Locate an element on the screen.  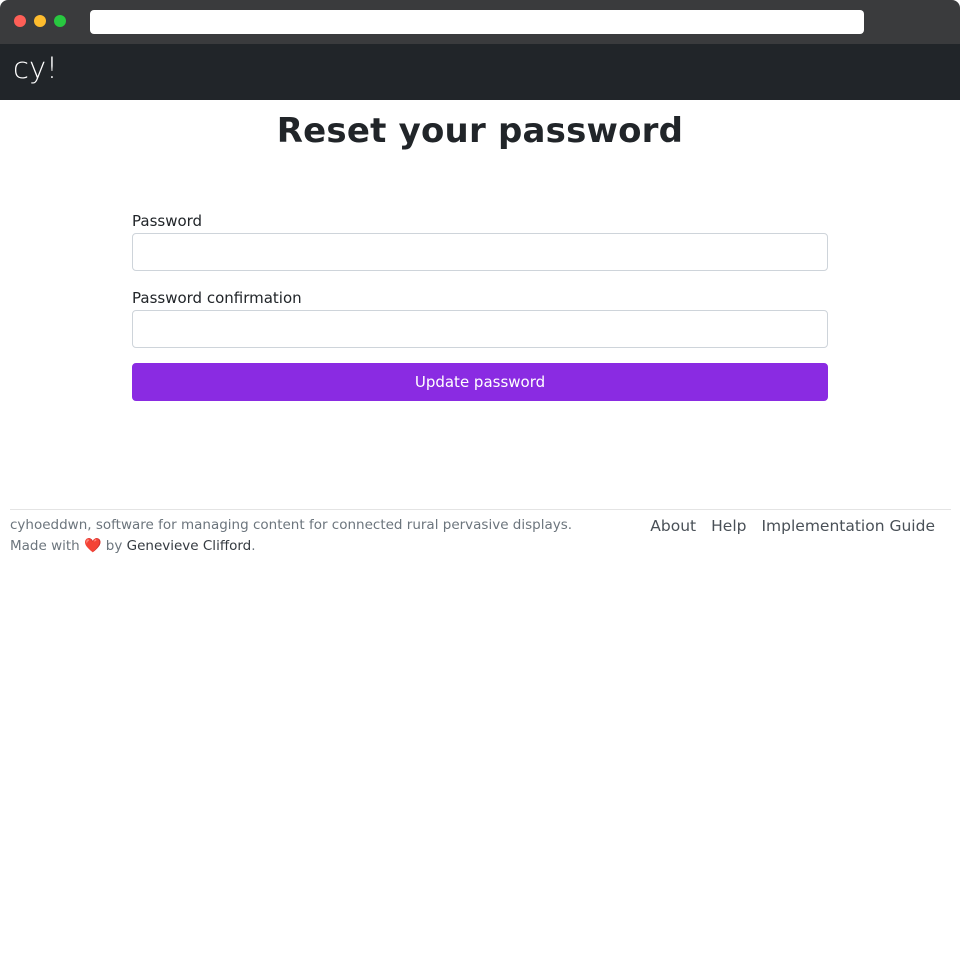
by-text: by is located at coordinates (114, 546).